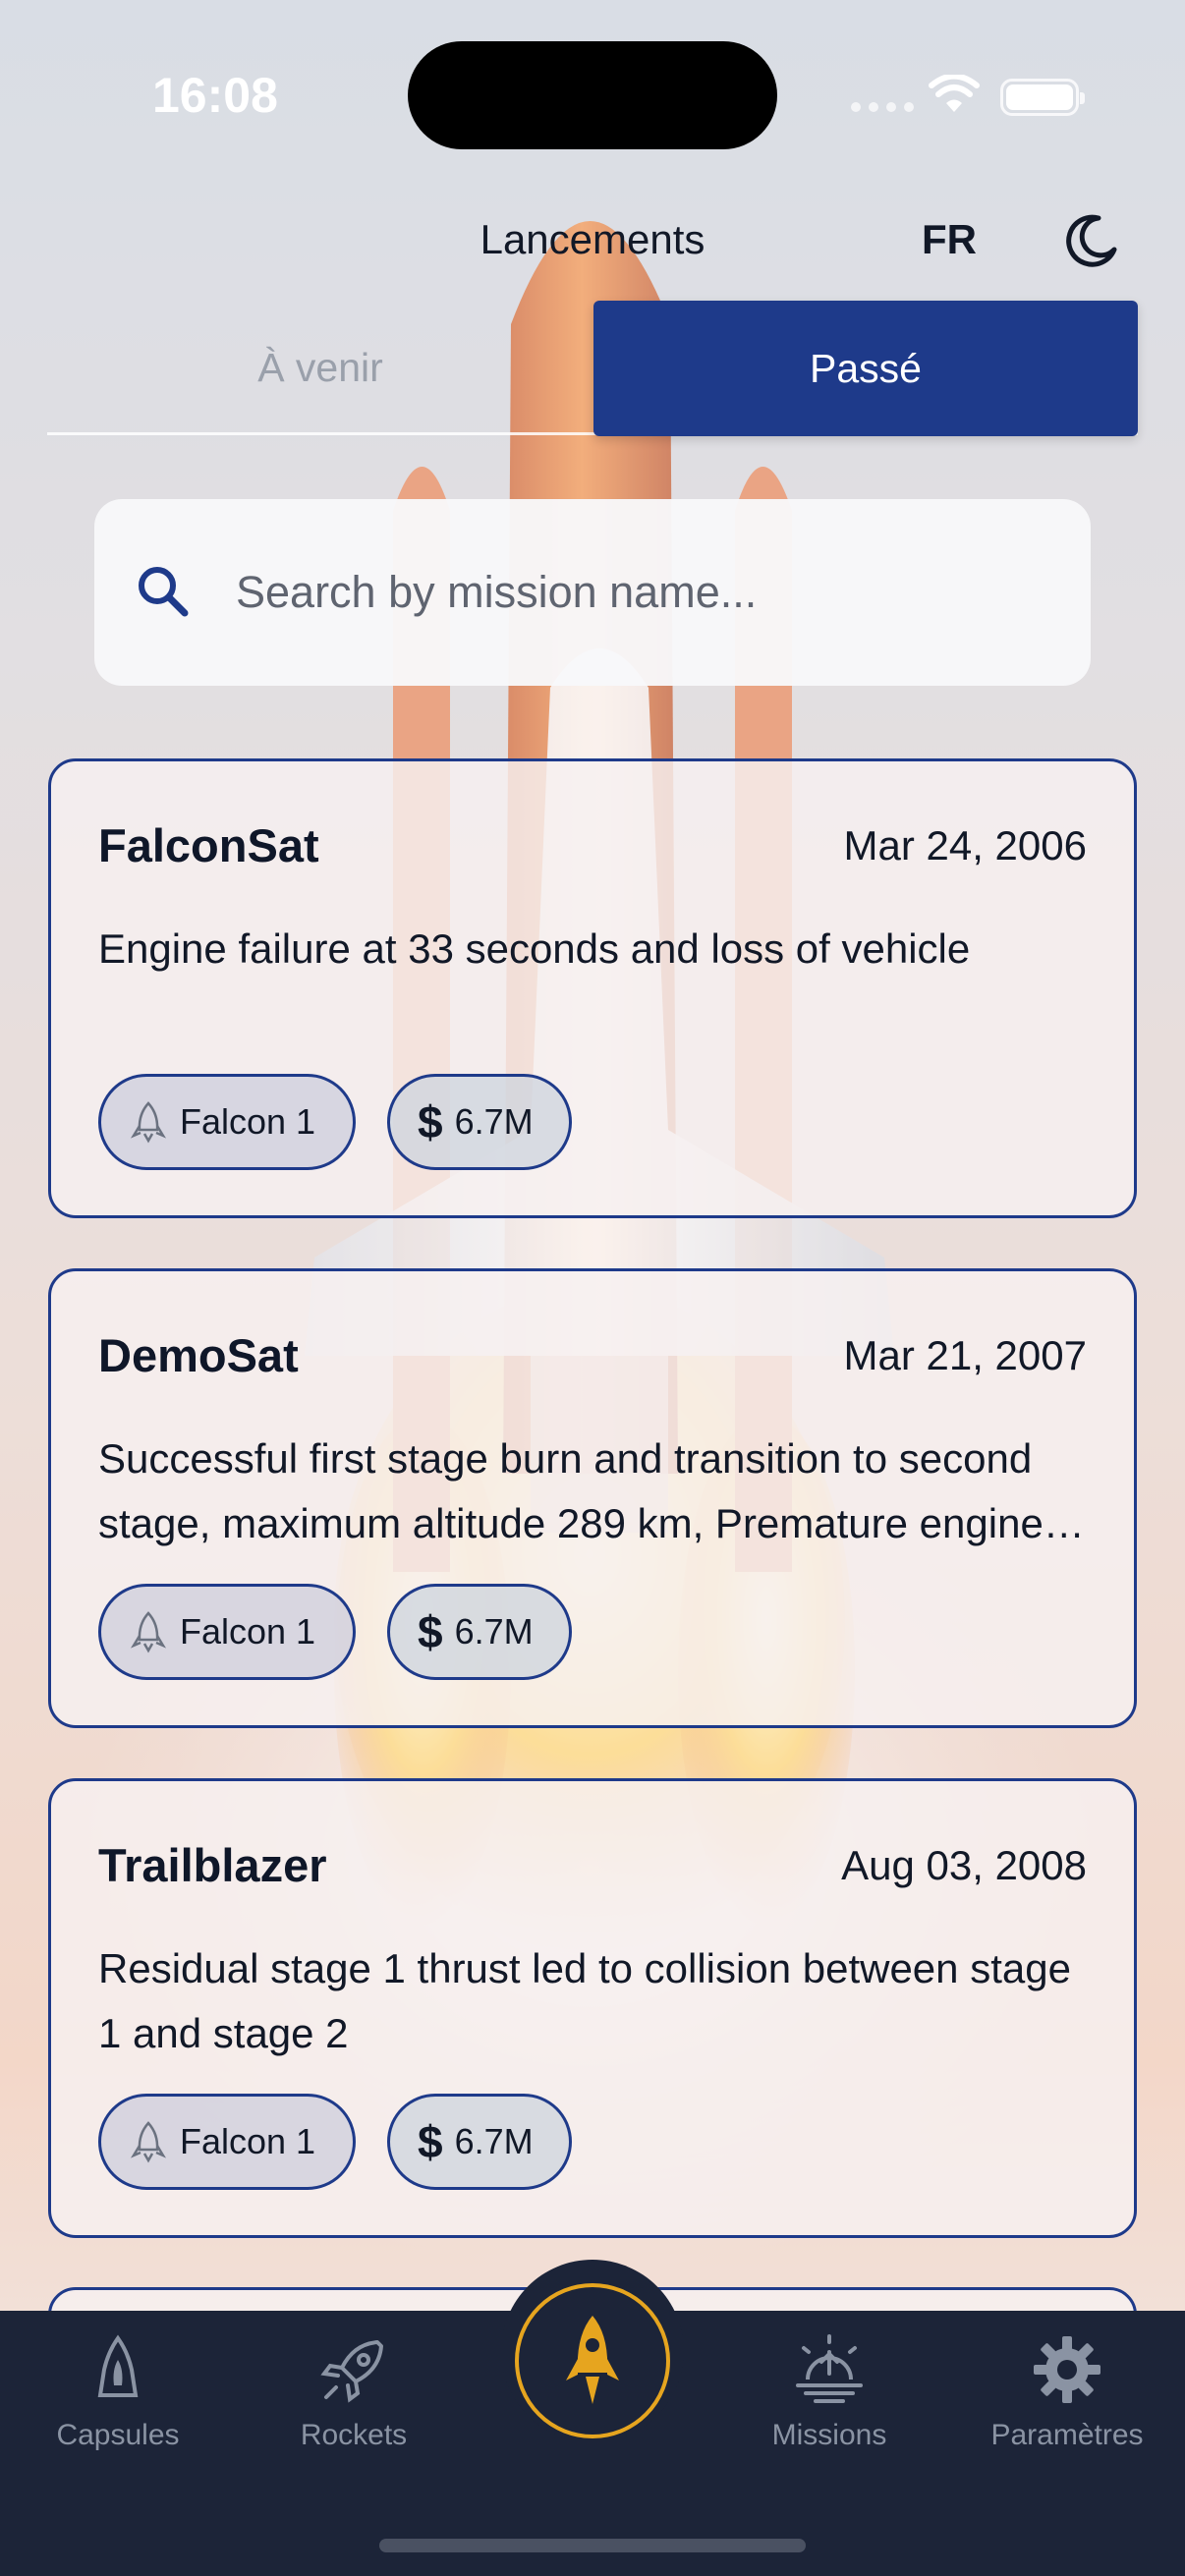 Image resolution: width=1185 pixels, height=2576 pixels. Describe the element at coordinates (966, 1355) in the screenshot. I see `launch-date: Mar 21, 2007` at that location.